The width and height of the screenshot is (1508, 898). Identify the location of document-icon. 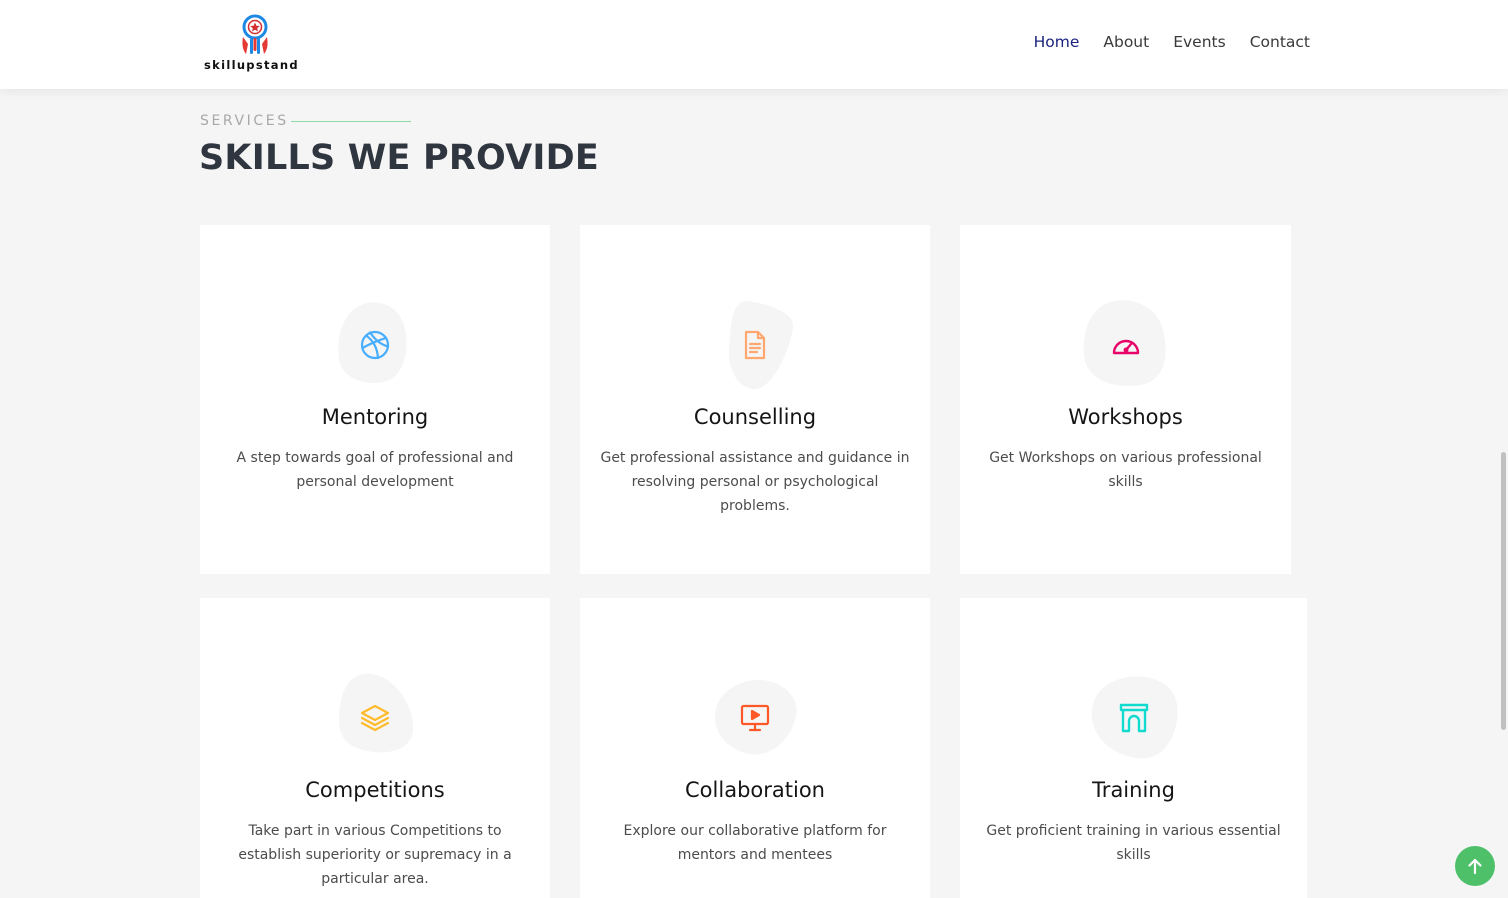
(755, 345).